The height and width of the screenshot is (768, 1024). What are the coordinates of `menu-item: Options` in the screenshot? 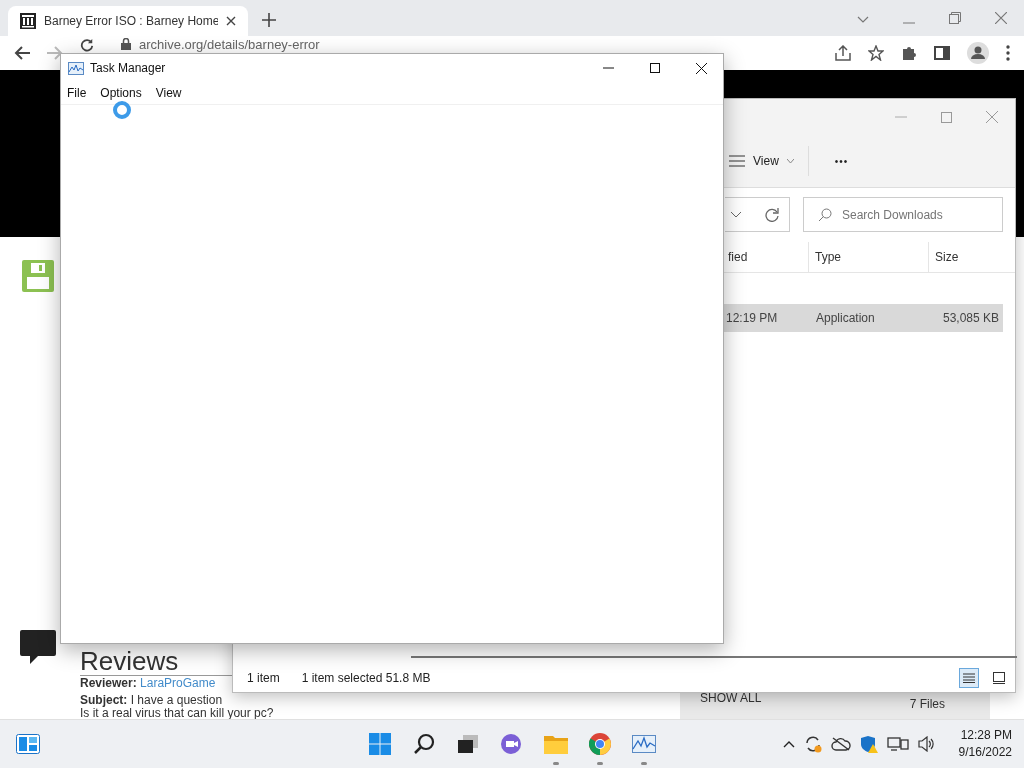 It's located at (121, 93).